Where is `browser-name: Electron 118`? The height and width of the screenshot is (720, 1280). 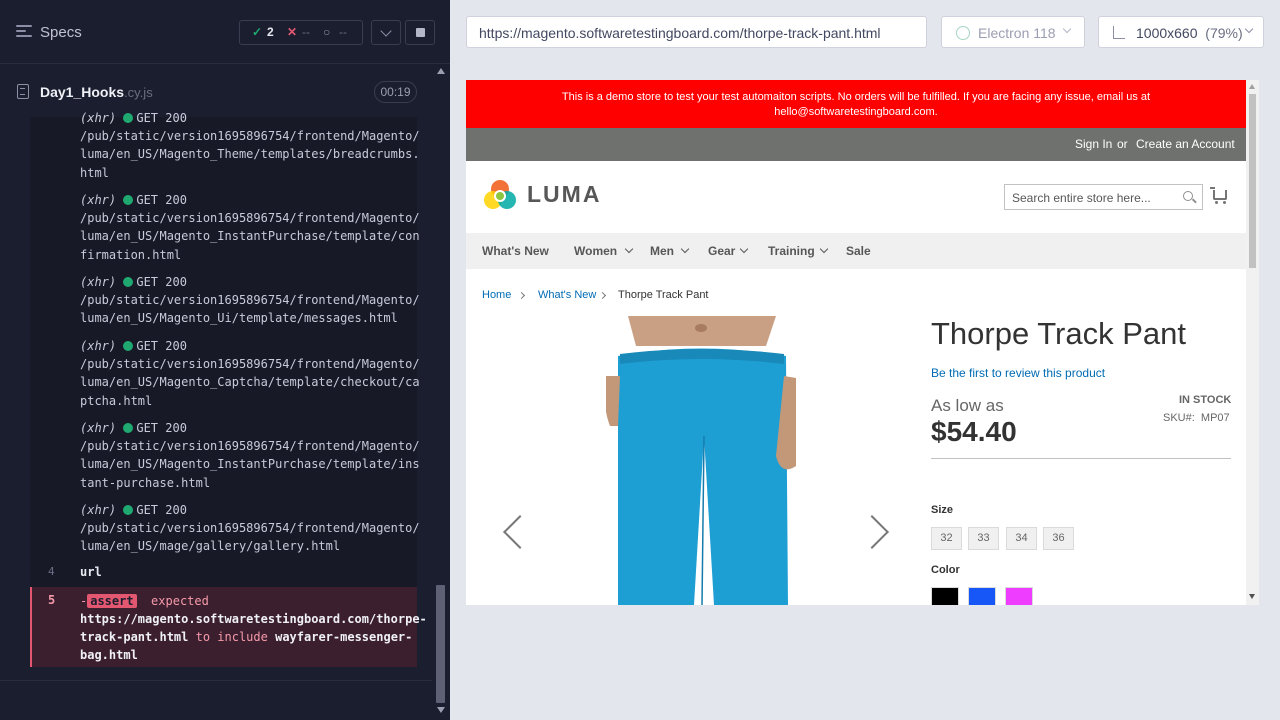
browser-name: Electron 118 is located at coordinates (1017, 33).